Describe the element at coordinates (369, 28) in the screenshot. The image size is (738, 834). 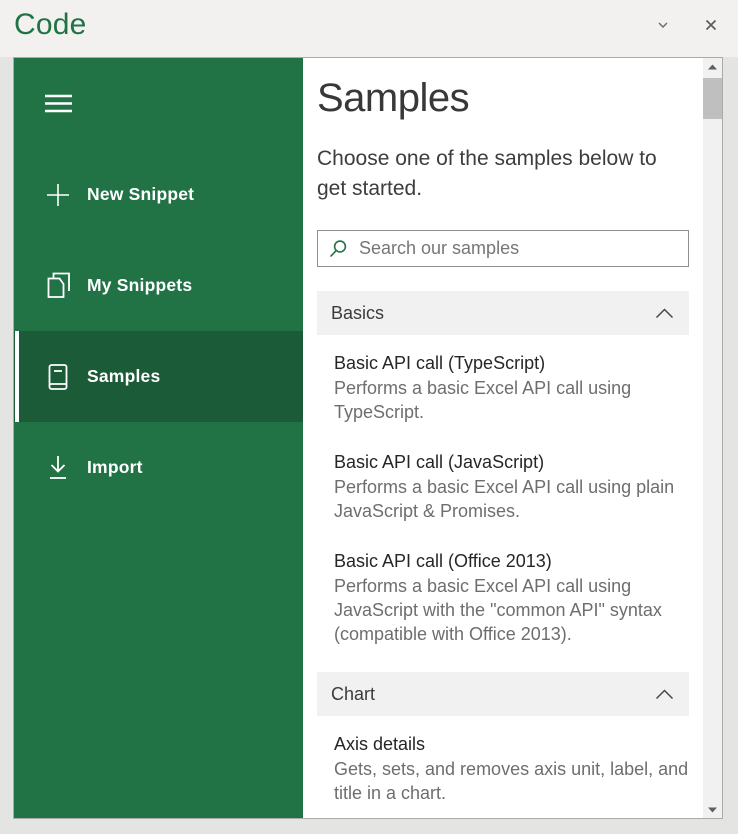
I see `titlebar: Code` at that location.